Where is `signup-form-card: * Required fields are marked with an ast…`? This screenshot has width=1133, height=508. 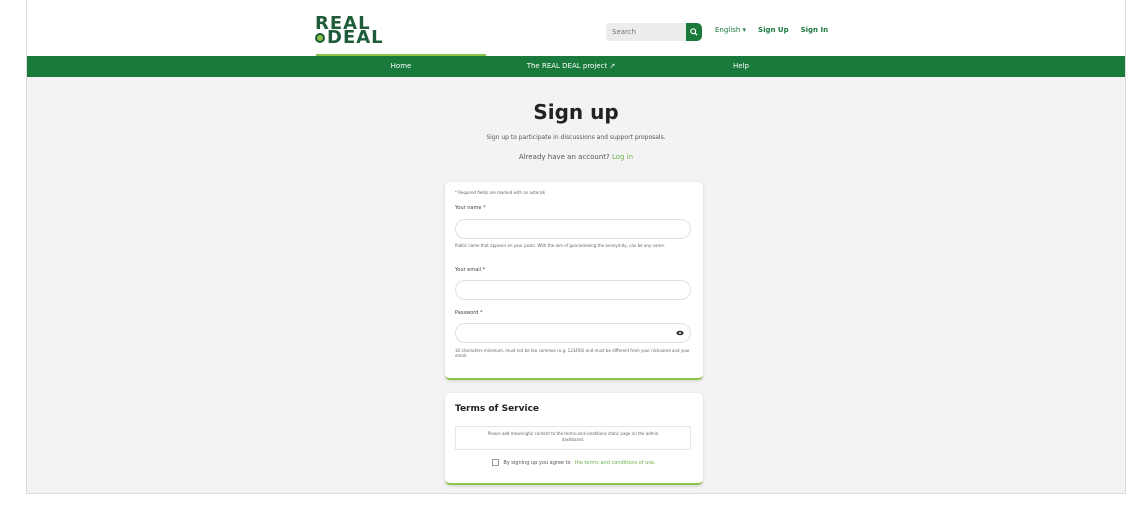
signup-form-card: * Required fields are marked with an ast… is located at coordinates (574, 281).